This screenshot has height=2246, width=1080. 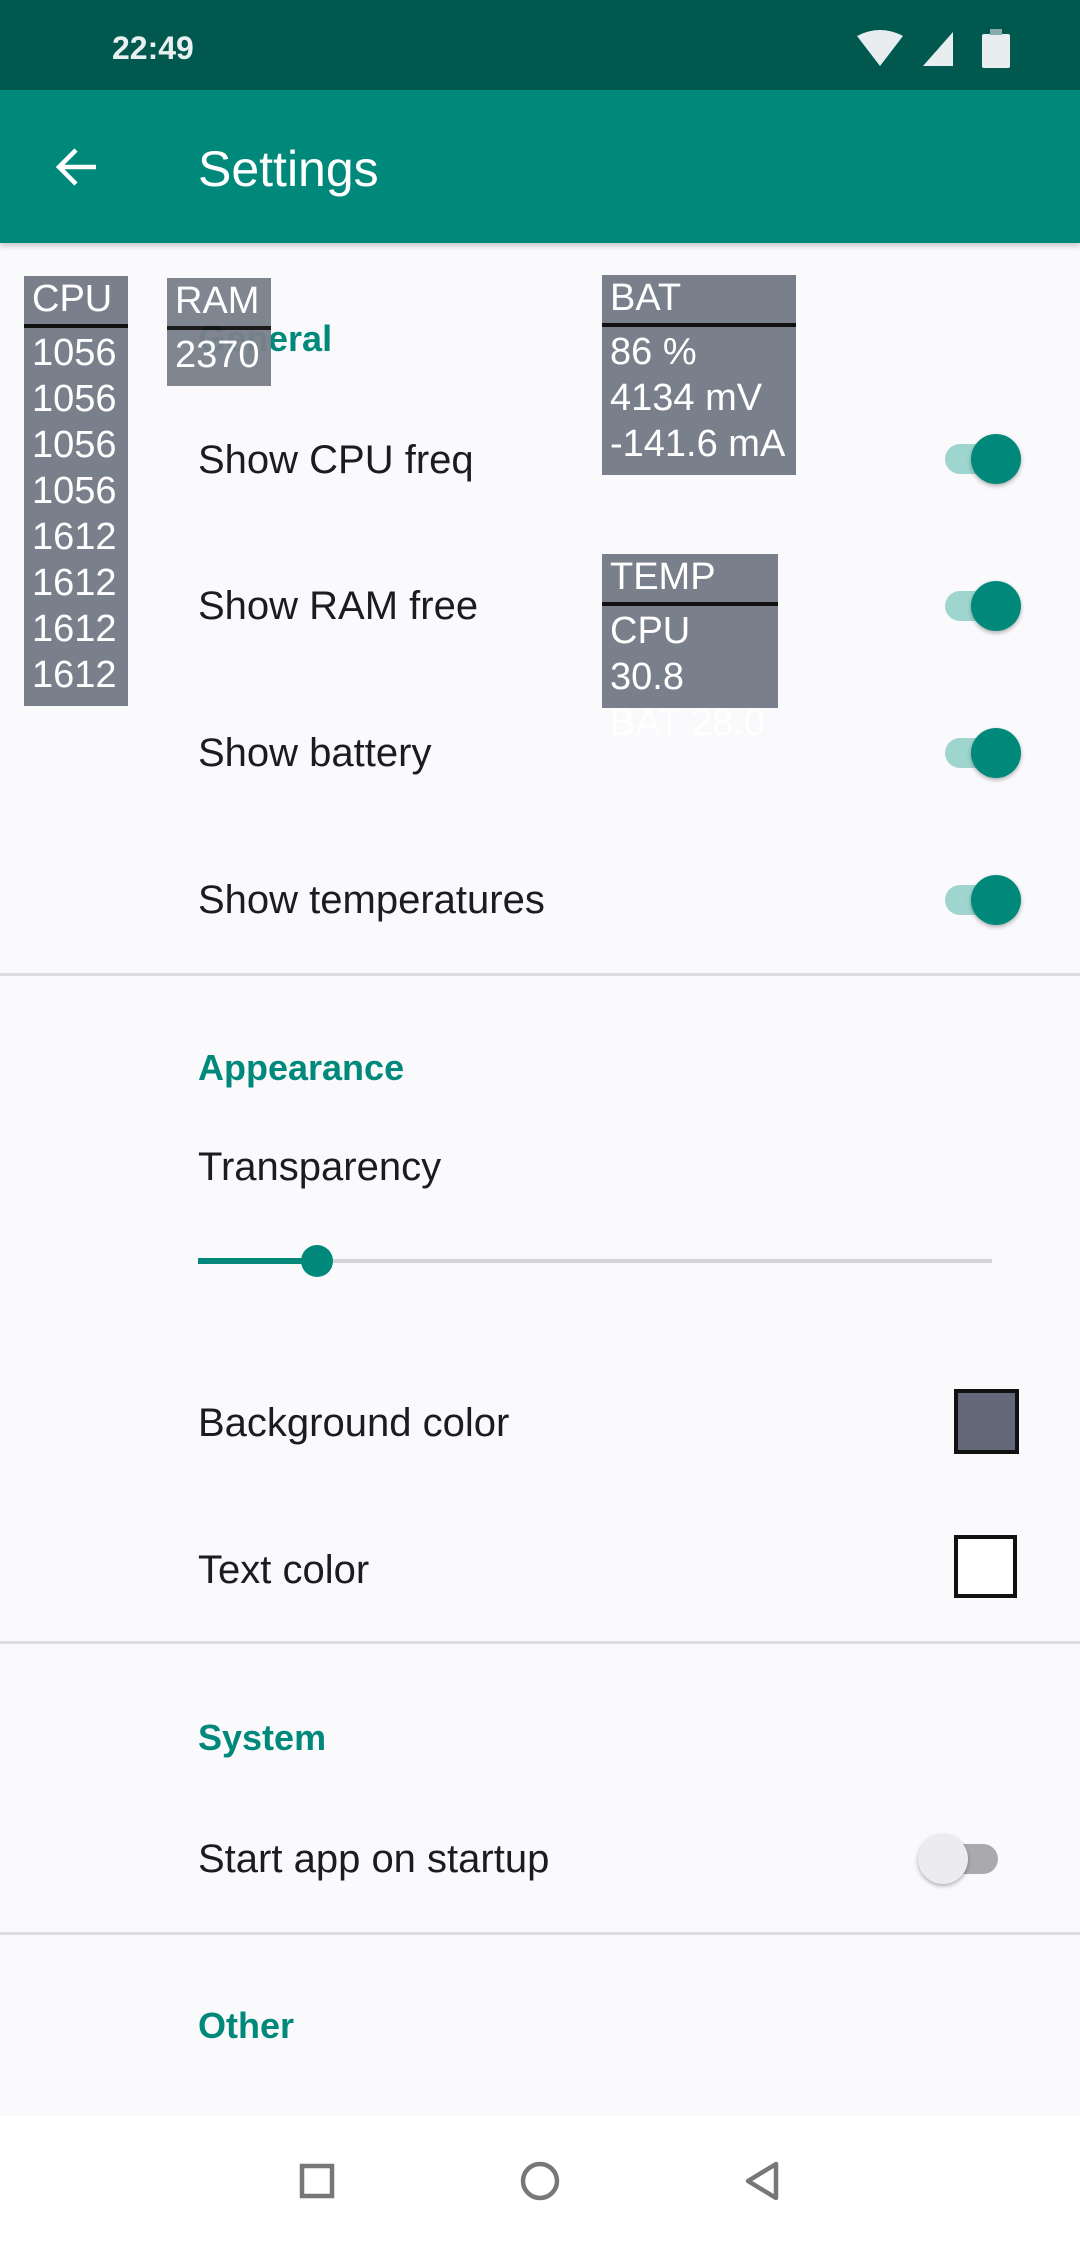 What do you see at coordinates (595, 1261) in the screenshot?
I see `transparency-slider` at bounding box center [595, 1261].